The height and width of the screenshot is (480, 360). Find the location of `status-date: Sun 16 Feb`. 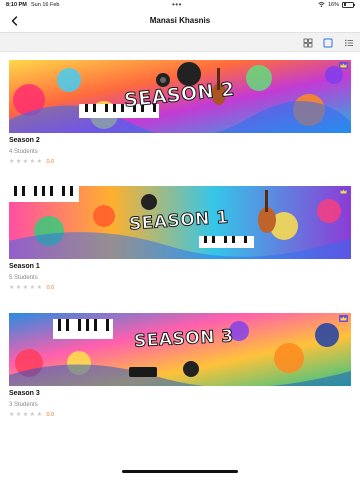

status-date: Sun 16 Feb is located at coordinates (45, 5).